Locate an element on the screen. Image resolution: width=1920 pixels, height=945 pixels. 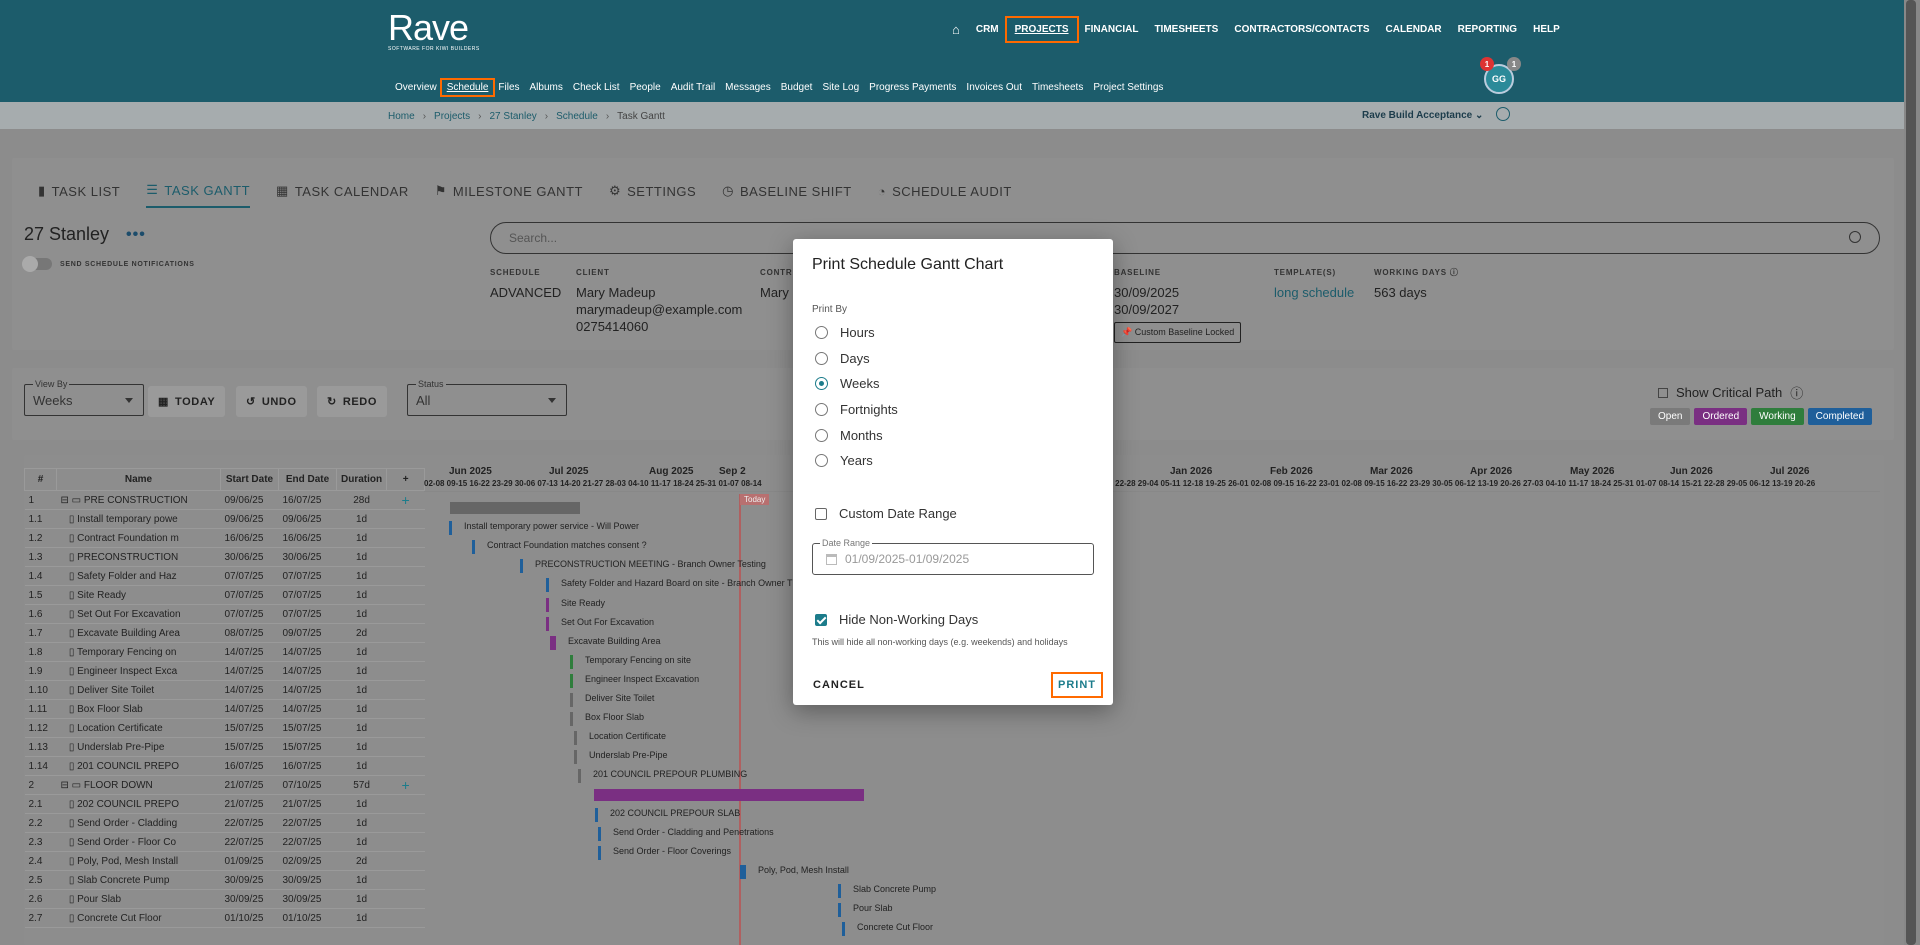
tab-task-gantt: ☰ TASK GANTT is located at coordinates (198, 195).